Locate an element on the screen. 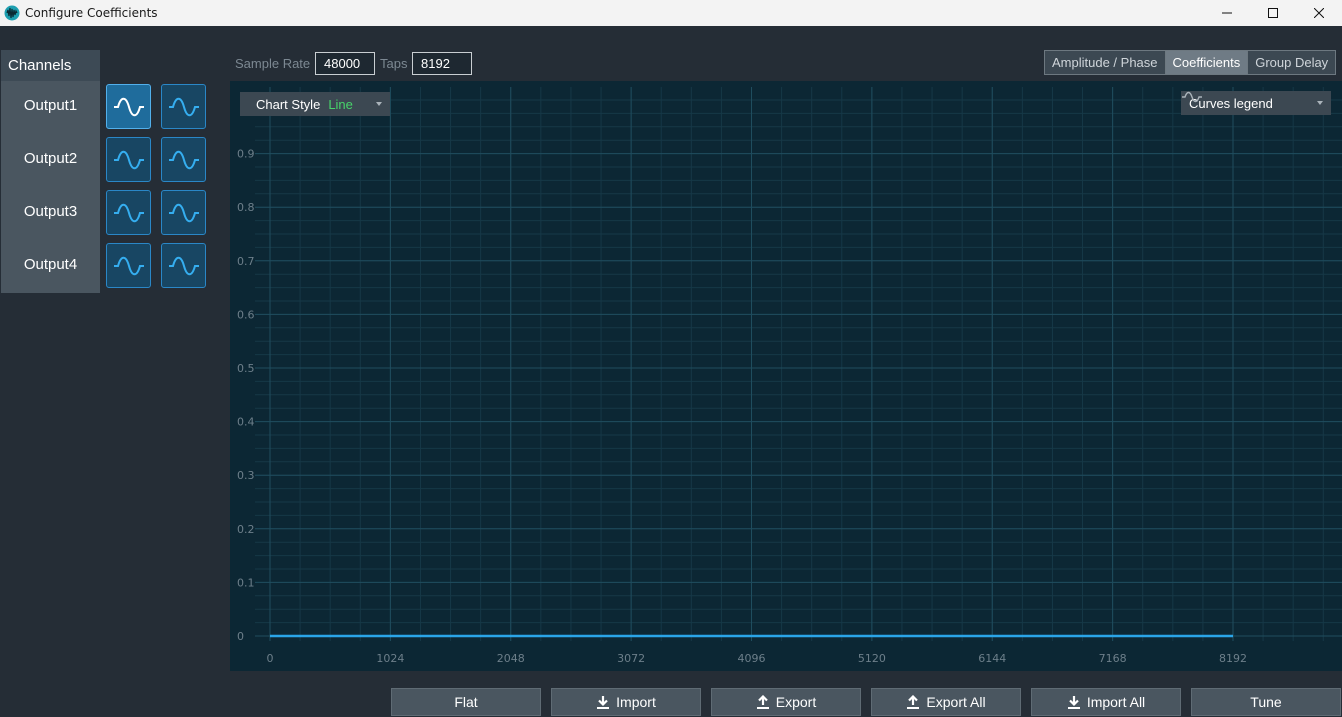  sample-rate-field: 48000 is located at coordinates (345, 63).